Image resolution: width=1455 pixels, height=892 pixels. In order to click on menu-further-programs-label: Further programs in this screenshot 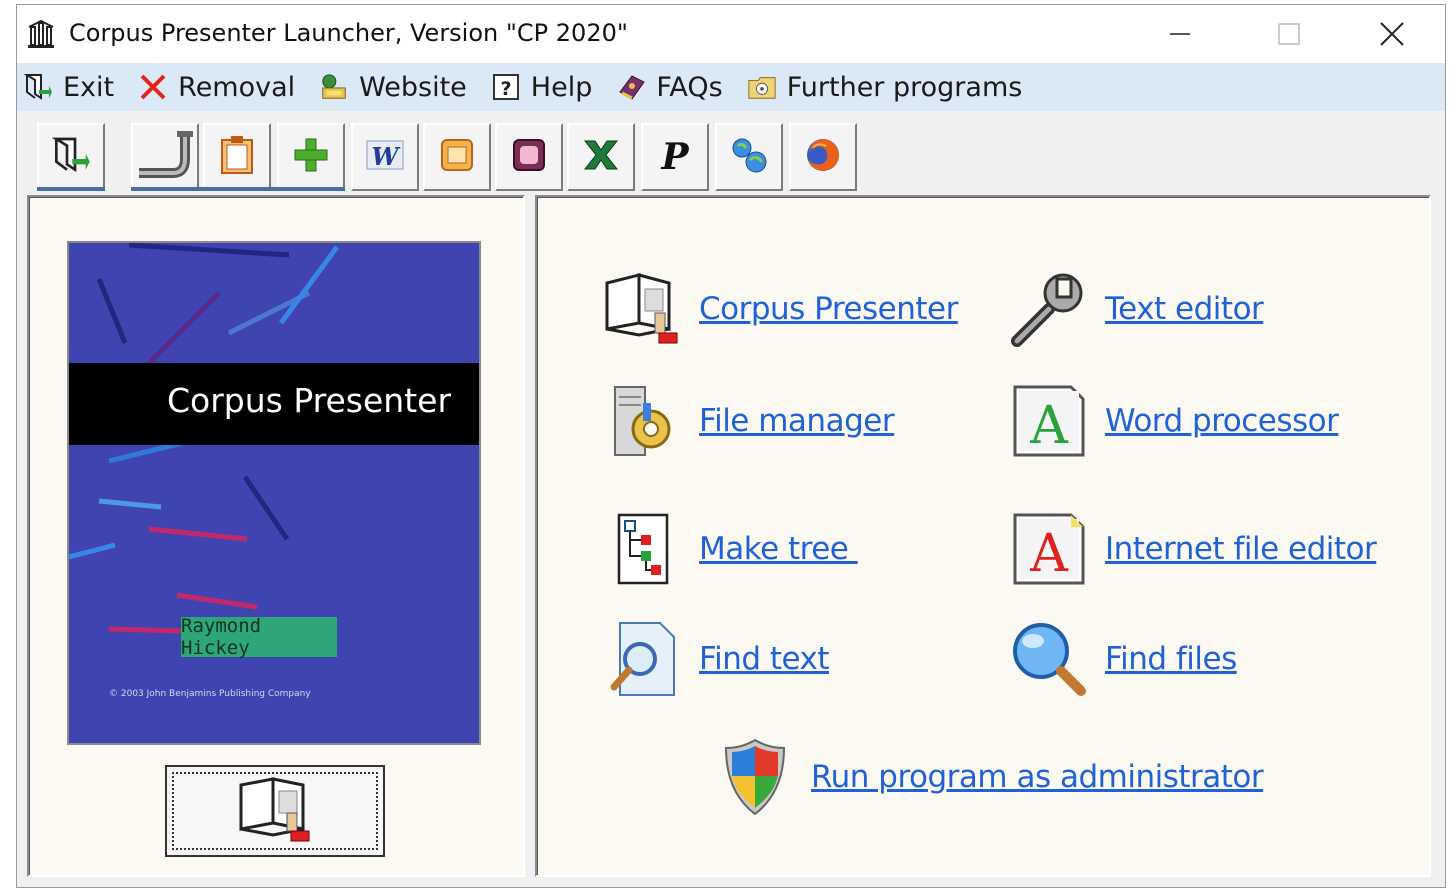, I will do `click(904, 87)`.